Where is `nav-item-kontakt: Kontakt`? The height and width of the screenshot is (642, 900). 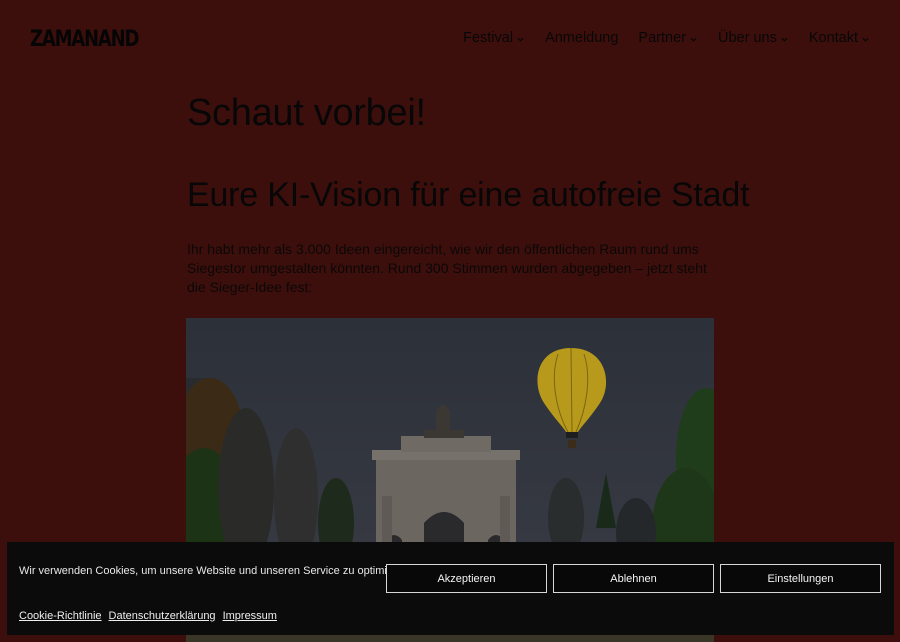 nav-item-kontakt: Kontakt is located at coordinates (839, 38).